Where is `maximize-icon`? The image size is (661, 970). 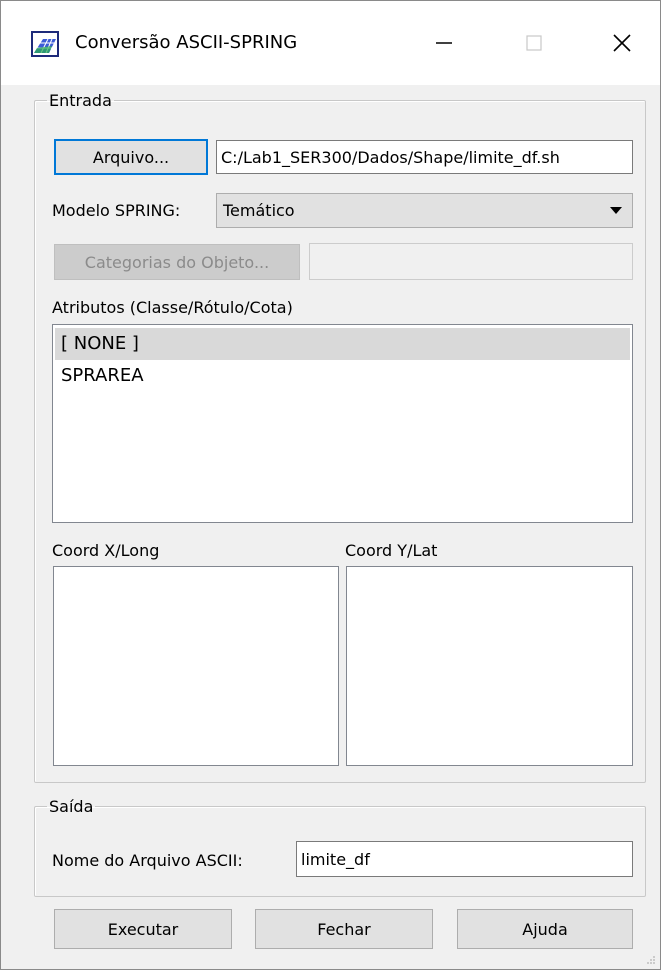 maximize-icon is located at coordinates (534, 43).